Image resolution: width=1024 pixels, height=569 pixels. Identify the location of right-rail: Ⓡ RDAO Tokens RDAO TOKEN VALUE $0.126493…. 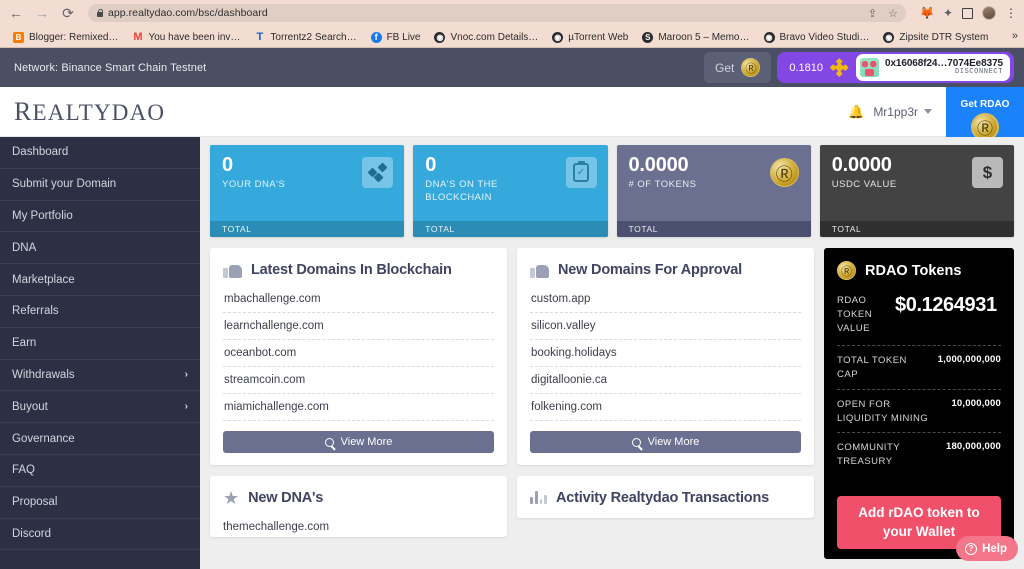
(919, 403).